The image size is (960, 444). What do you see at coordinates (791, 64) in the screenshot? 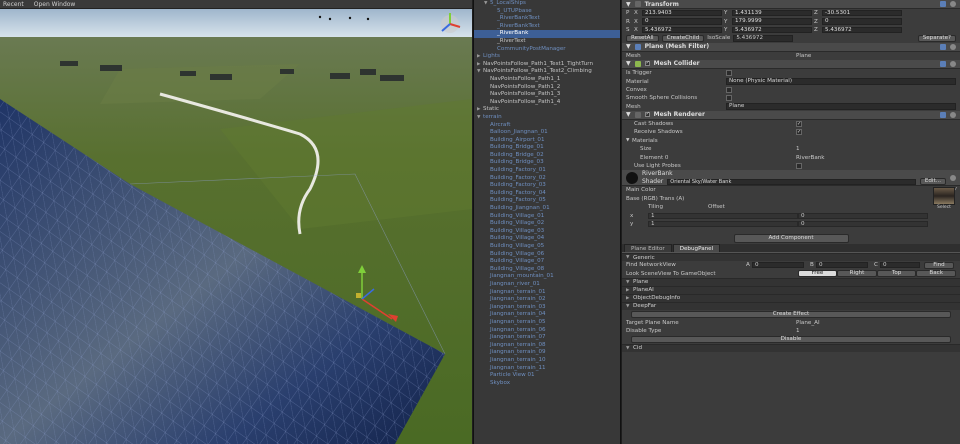
I see `mesh-collider-header: ▼ Mesh Collider` at bounding box center [791, 64].